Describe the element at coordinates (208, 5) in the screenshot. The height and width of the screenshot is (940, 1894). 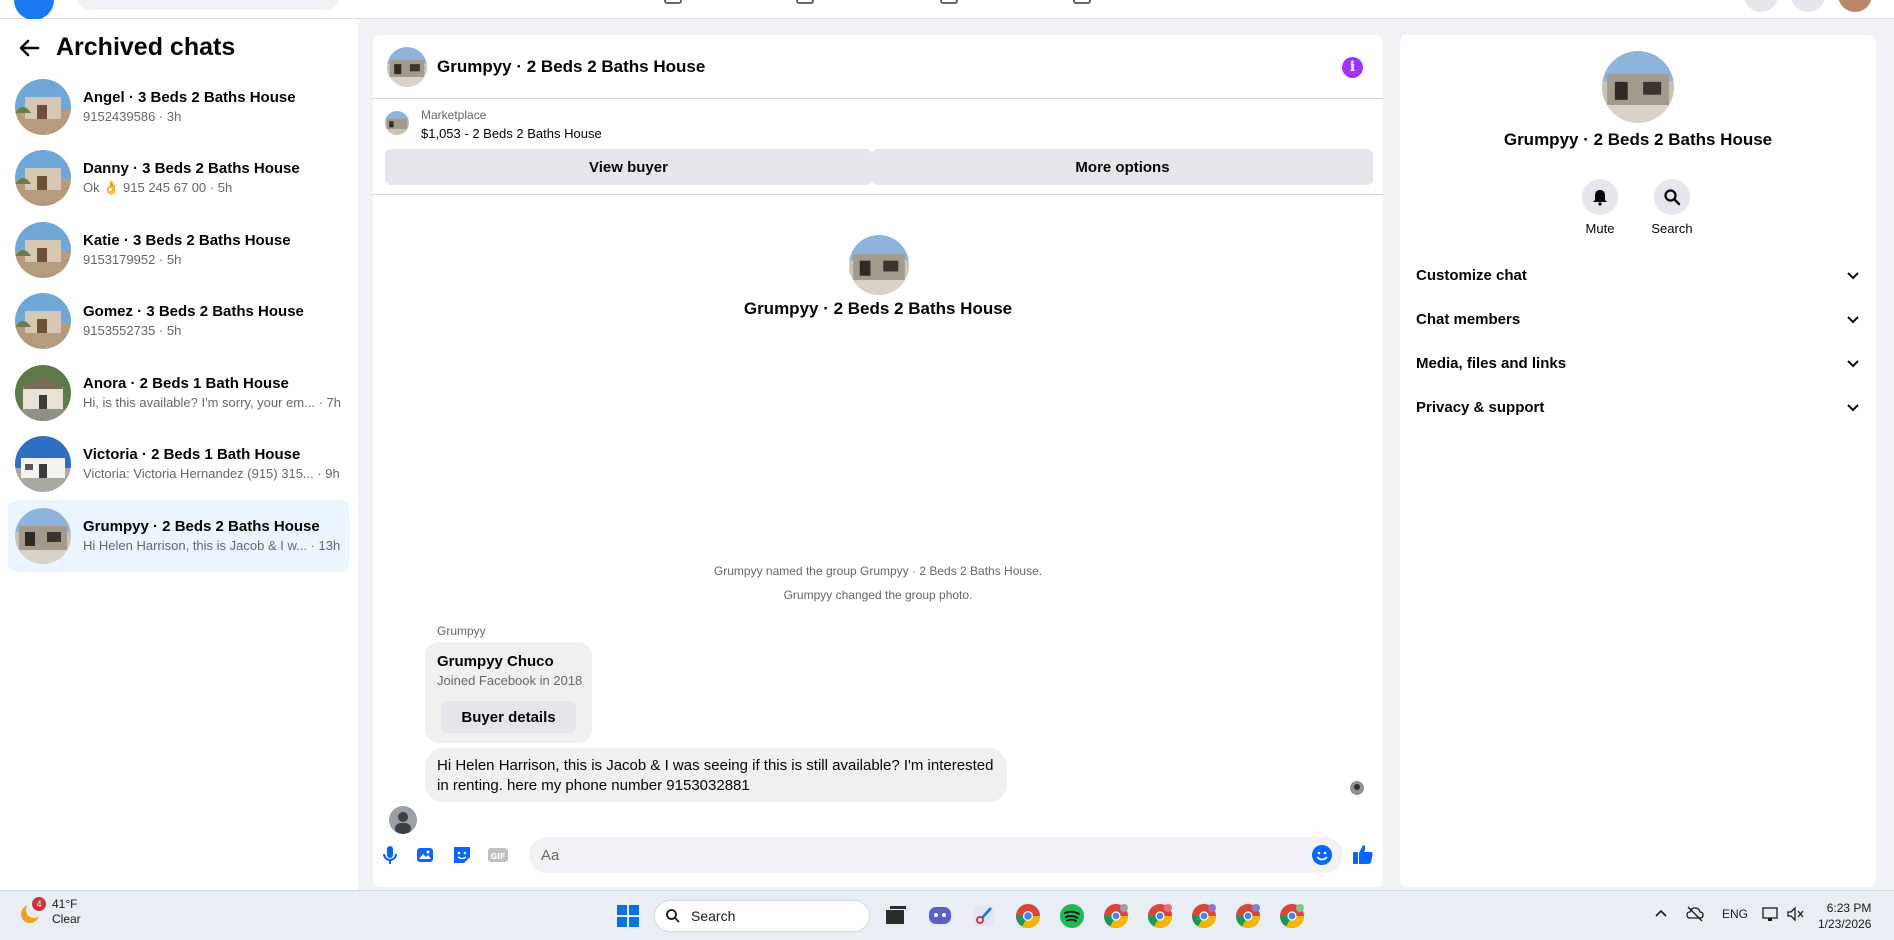
I see `facebook-search-input` at that location.